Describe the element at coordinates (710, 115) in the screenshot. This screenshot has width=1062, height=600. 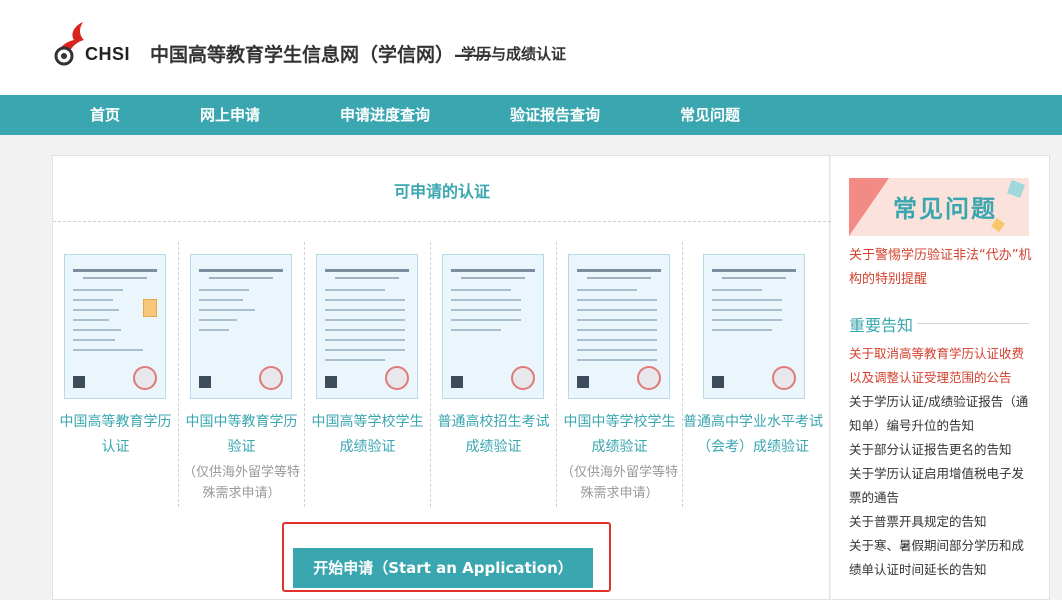
I see `nav-item-faq: 常见问题` at that location.